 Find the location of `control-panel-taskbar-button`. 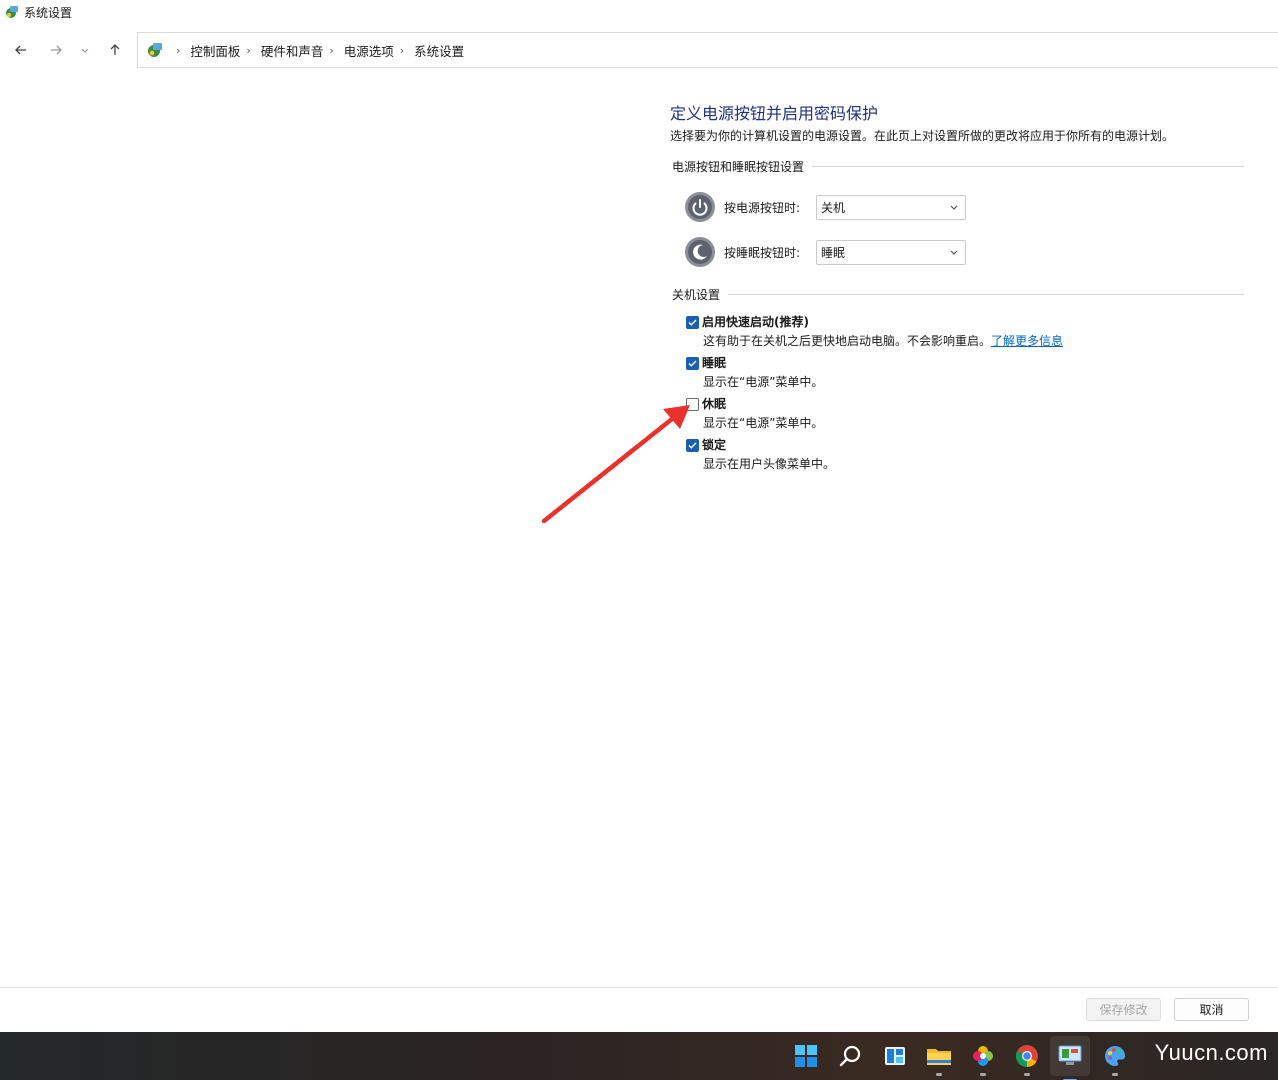

control-panel-taskbar-button is located at coordinates (1070, 1058).